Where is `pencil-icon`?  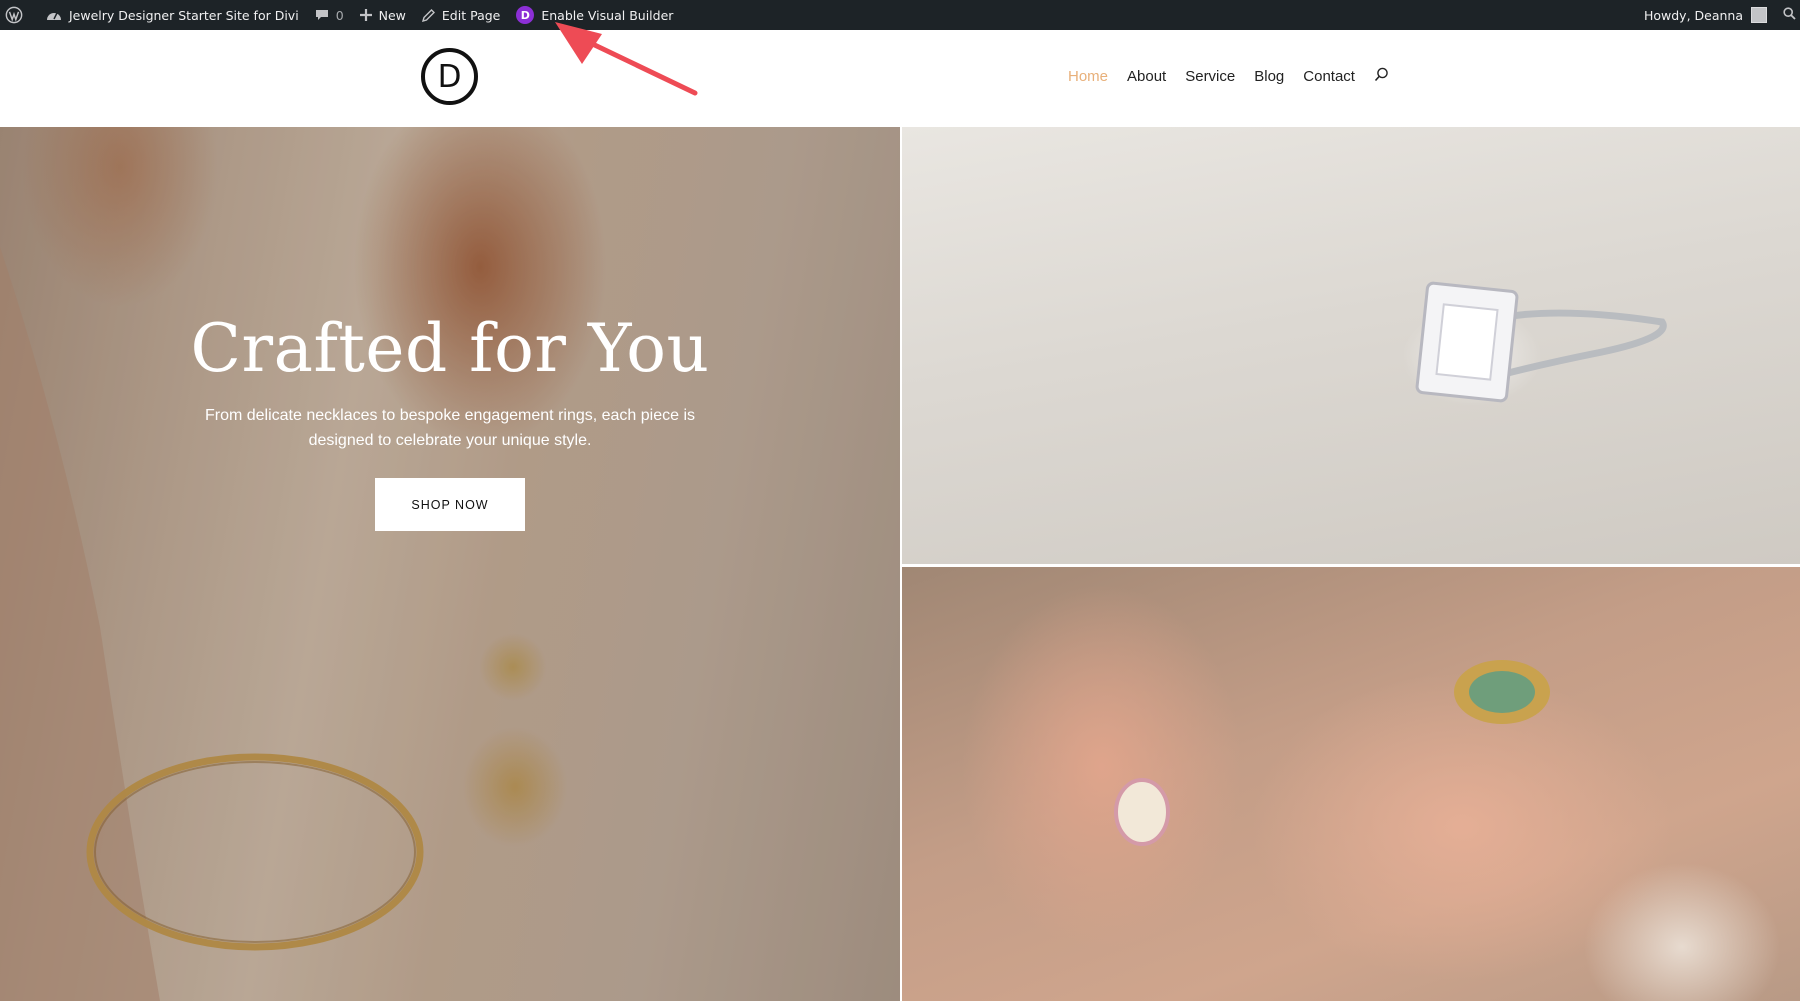
pencil-icon is located at coordinates (428, 15).